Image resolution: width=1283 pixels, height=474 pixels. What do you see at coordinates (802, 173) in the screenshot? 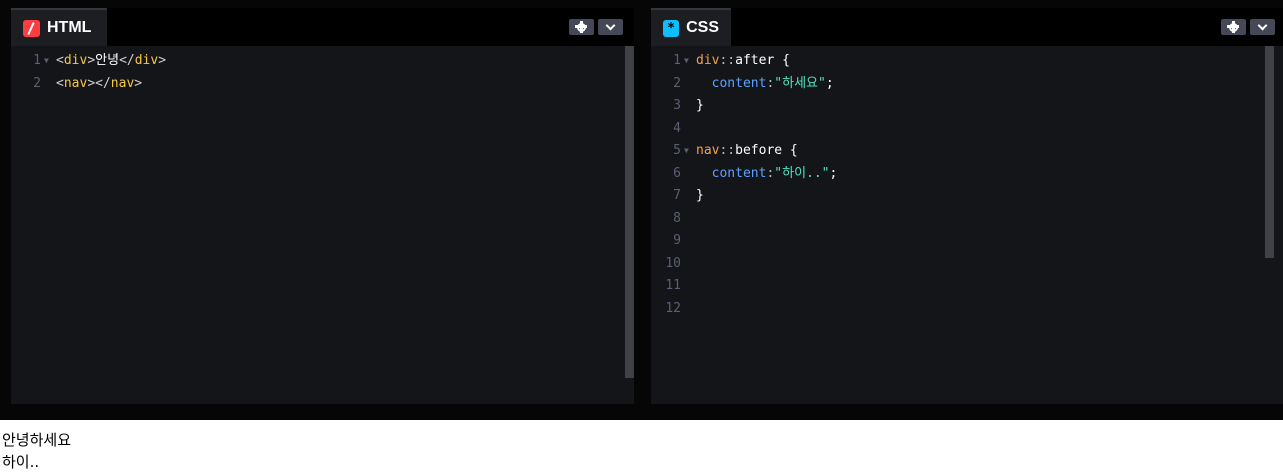
I see `code-token: "하이.."` at bounding box center [802, 173].